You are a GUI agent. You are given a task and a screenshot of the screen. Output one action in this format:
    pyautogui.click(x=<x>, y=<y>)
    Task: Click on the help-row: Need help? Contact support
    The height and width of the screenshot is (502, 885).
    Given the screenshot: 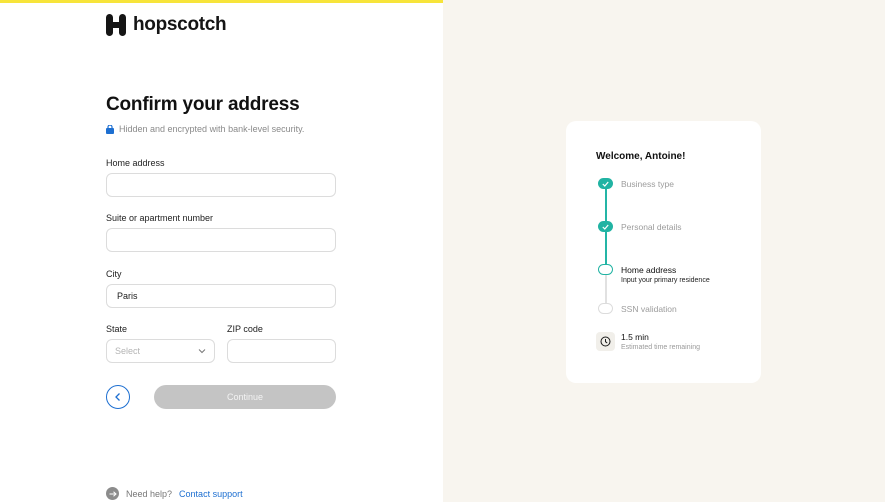 What is the action you would take?
    pyautogui.click(x=174, y=493)
    